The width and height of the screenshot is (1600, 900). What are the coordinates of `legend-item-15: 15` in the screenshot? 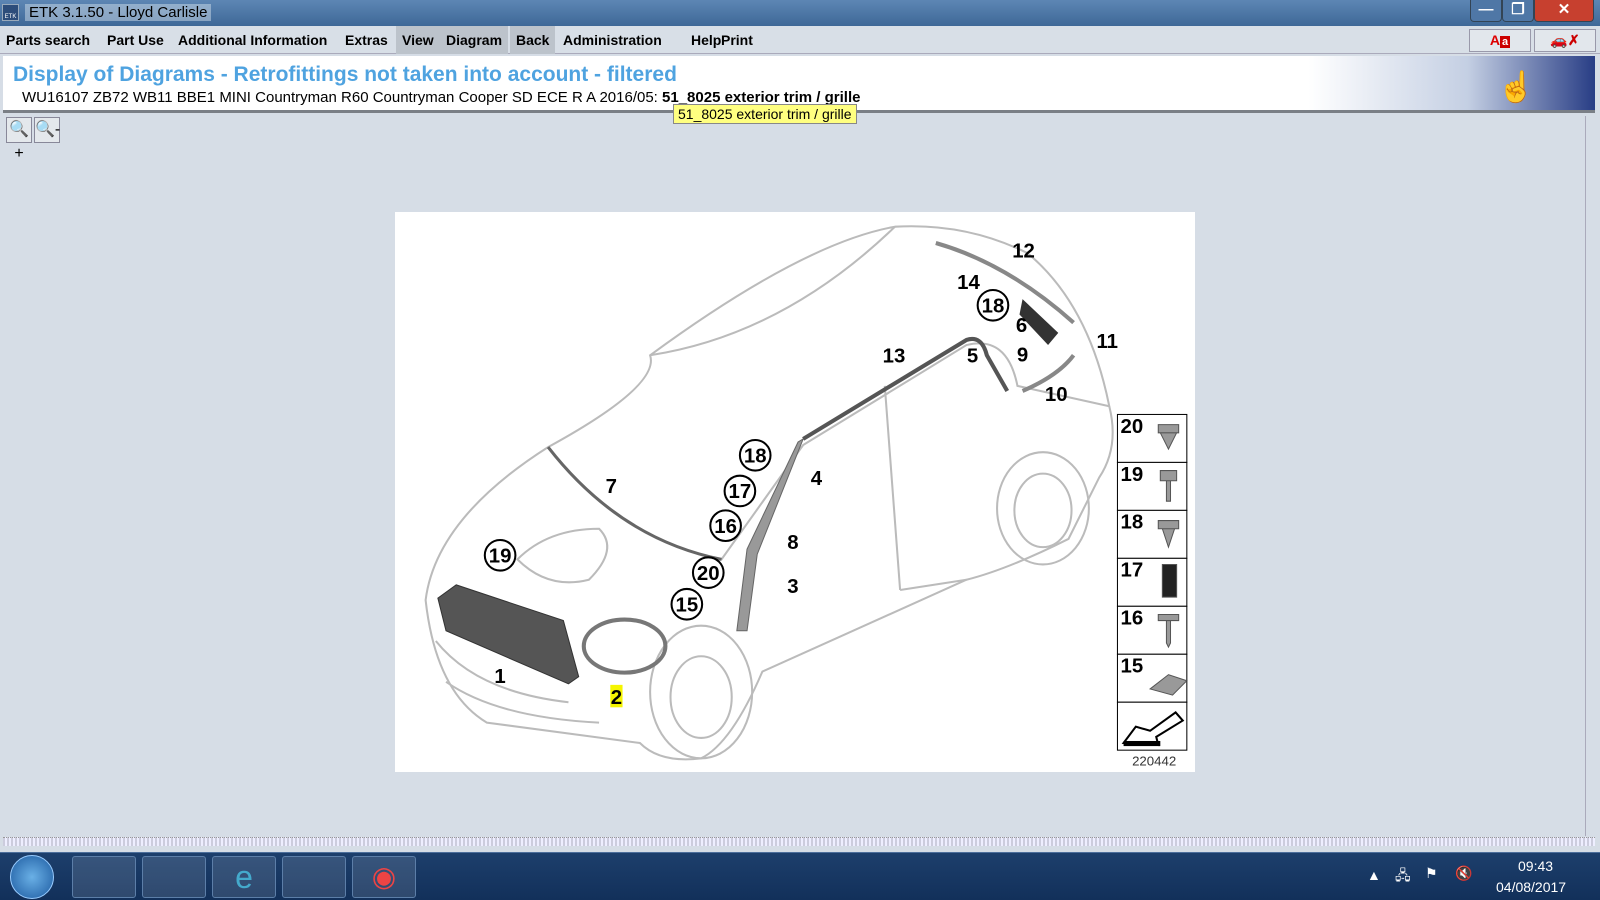 It's located at (1152, 678).